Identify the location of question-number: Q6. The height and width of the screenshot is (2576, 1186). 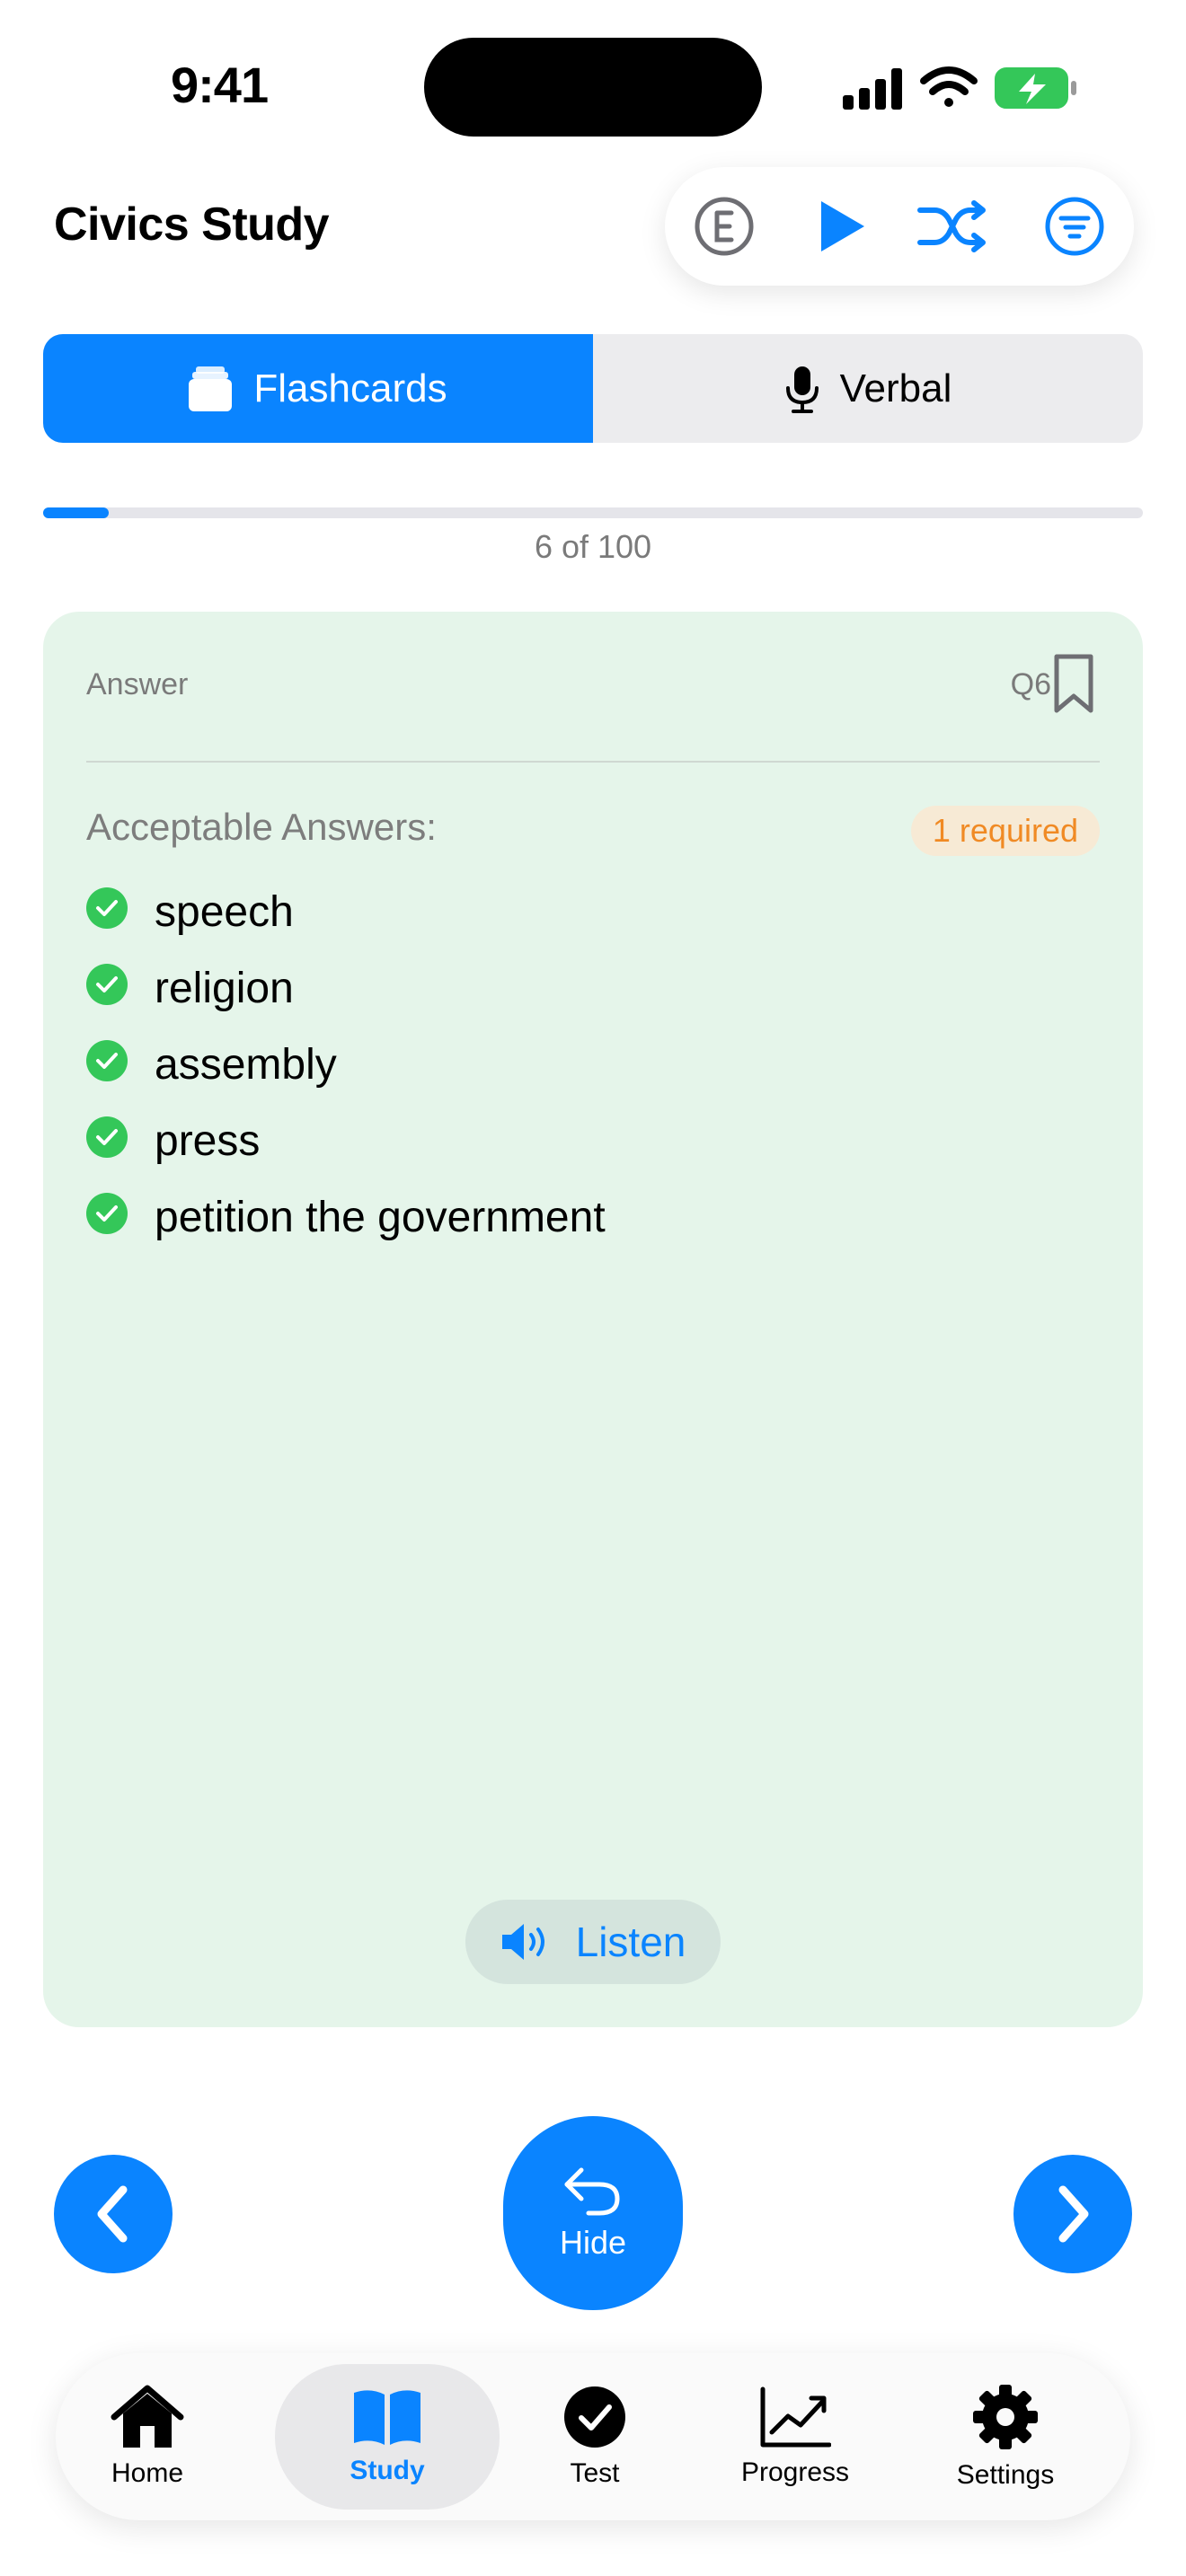
(1030, 684).